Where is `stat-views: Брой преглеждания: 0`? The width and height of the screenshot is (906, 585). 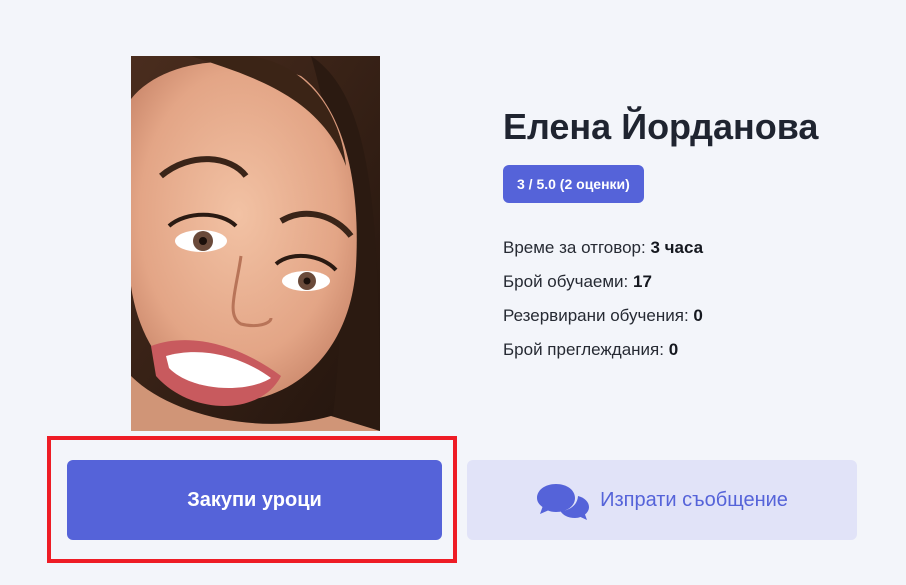
stat-views: Брой преглеждания: 0 is located at coordinates (660, 350).